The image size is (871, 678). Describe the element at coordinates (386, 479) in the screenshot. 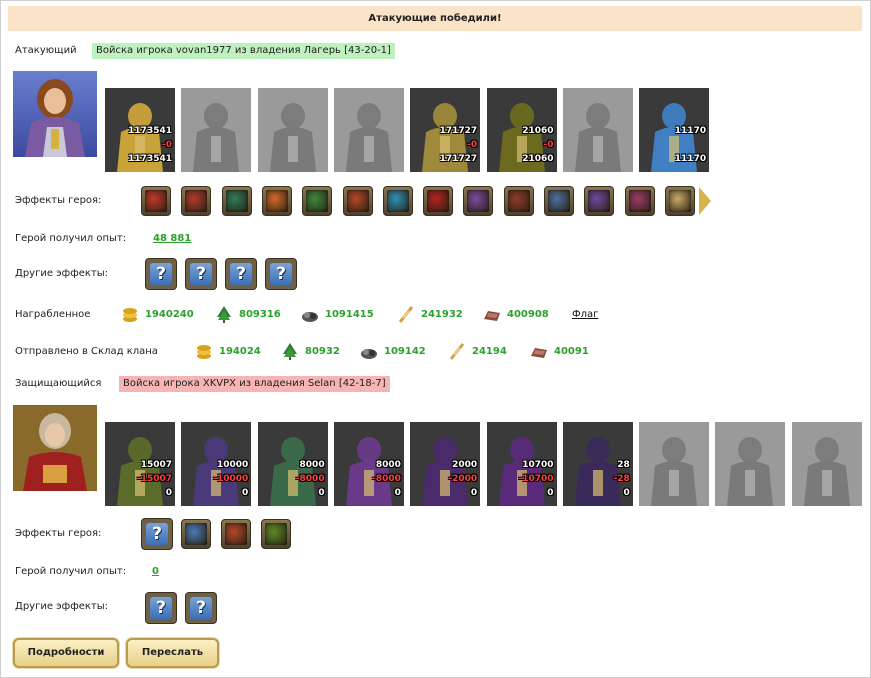

I see `defender-unit-4-losses: -8000` at that location.